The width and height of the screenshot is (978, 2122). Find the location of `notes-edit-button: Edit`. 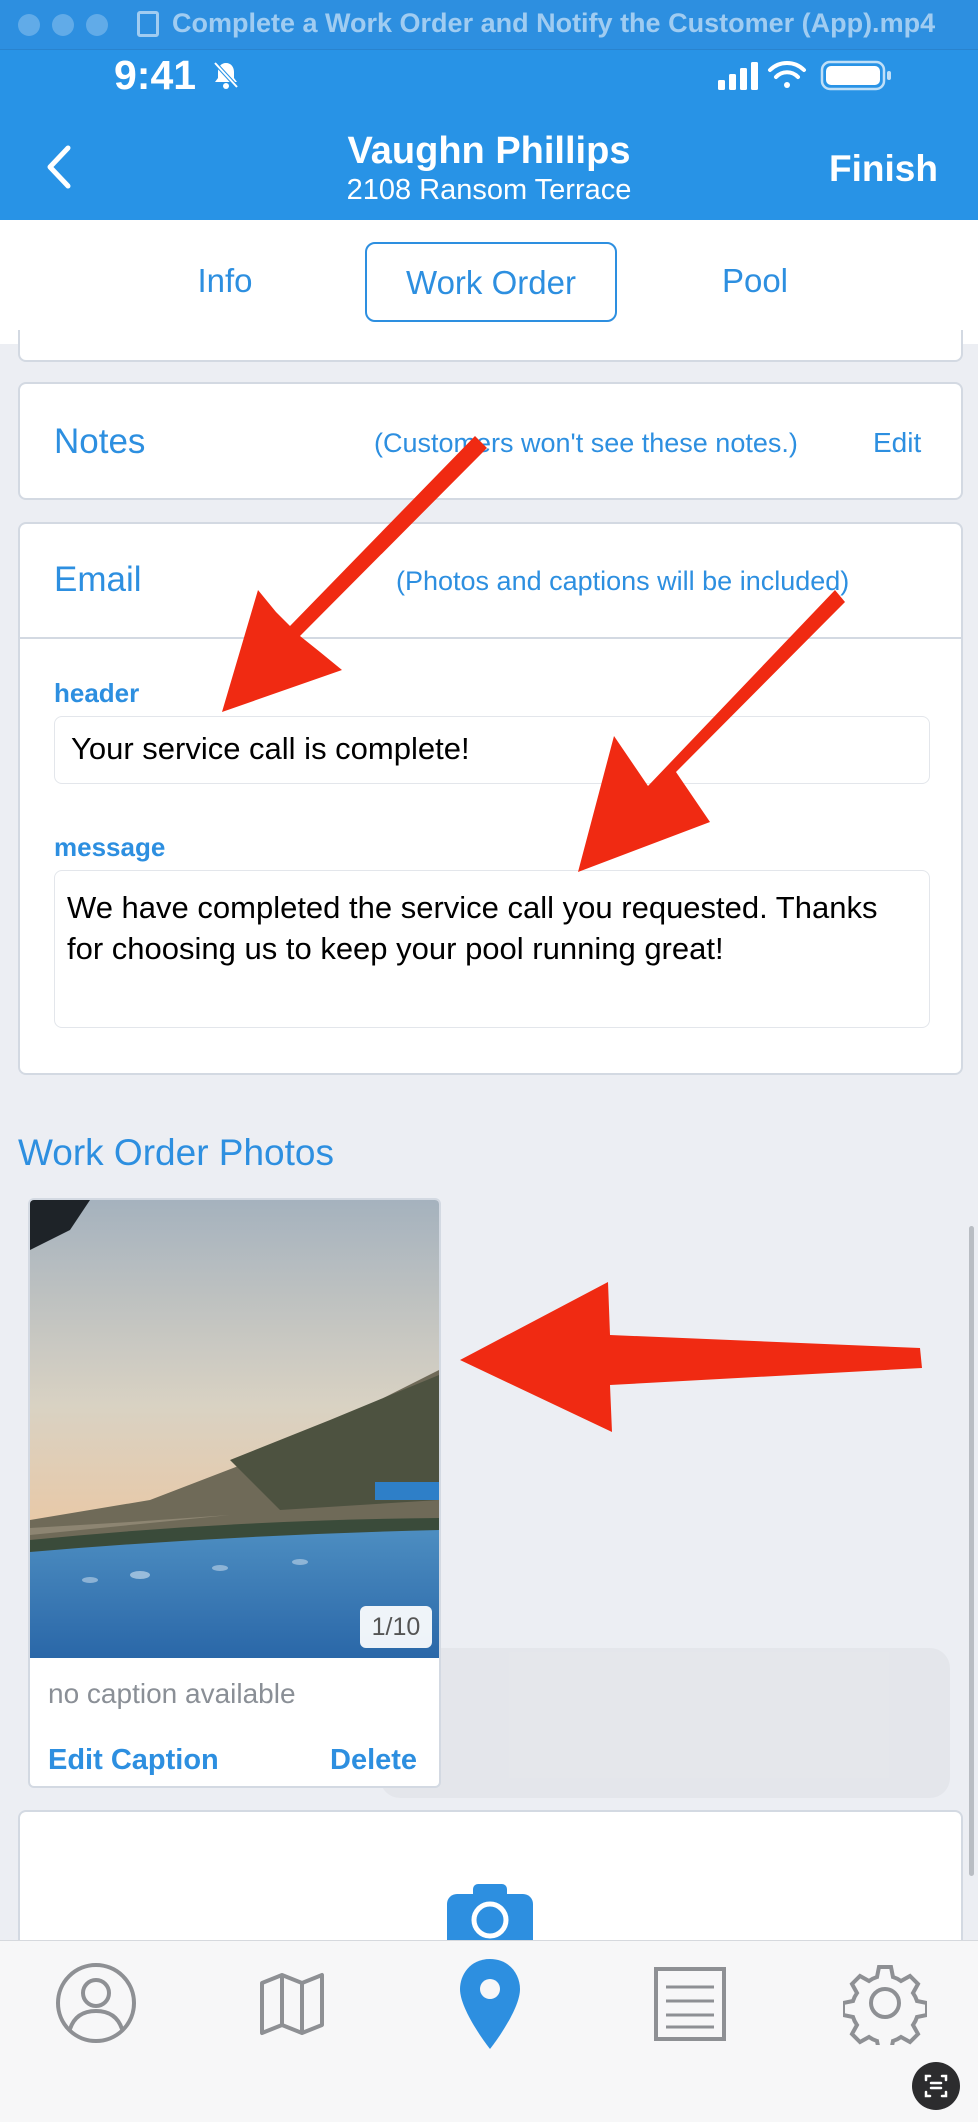

notes-edit-button: Edit is located at coordinates (897, 443).